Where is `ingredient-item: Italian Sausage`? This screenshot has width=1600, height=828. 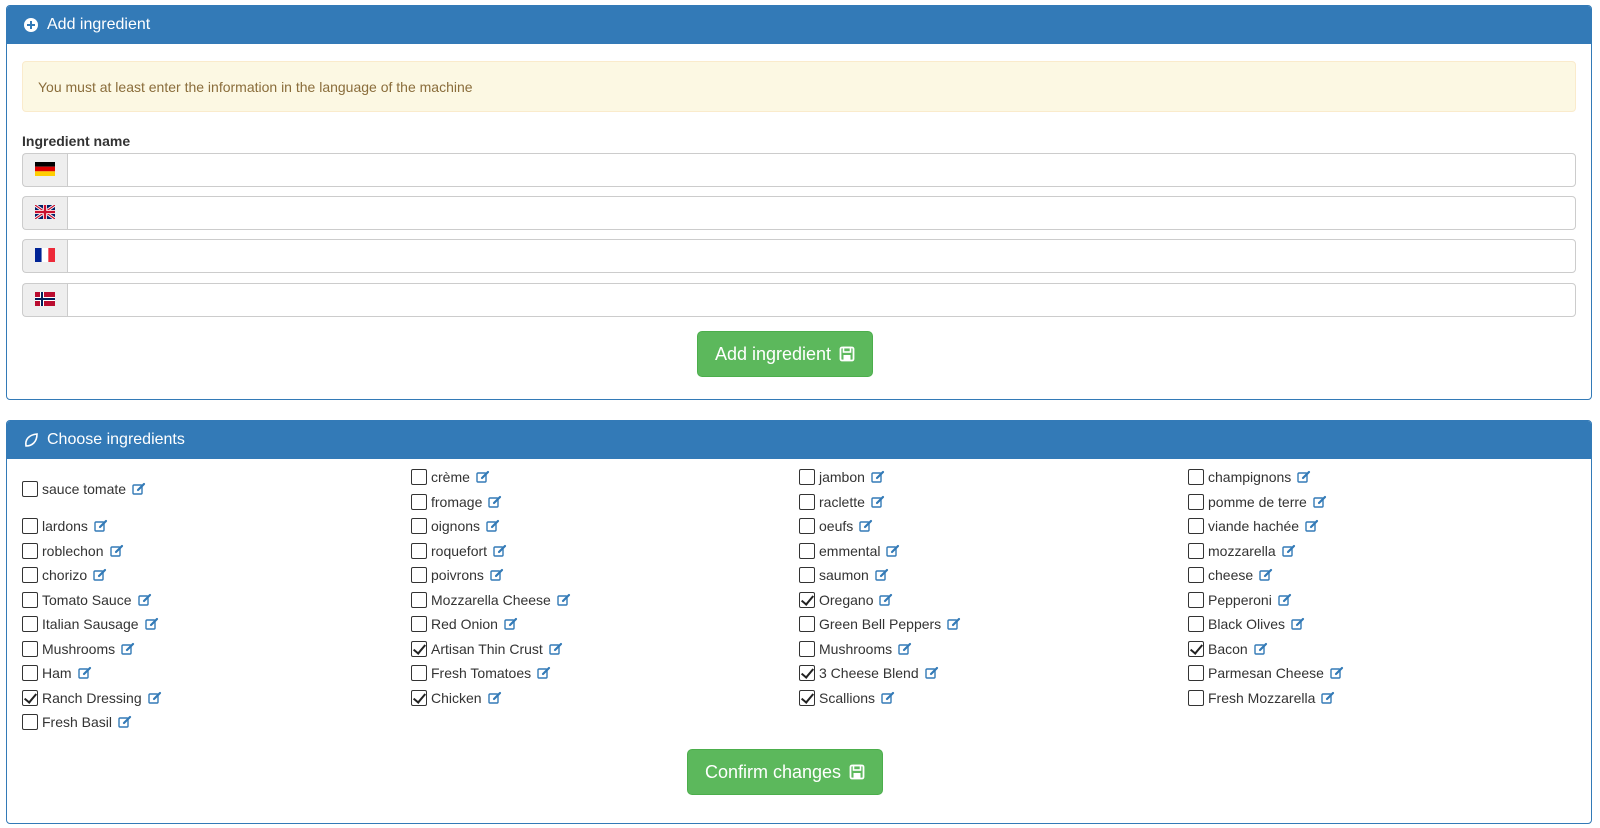 ingredient-item: Italian Sausage is located at coordinates (90, 624).